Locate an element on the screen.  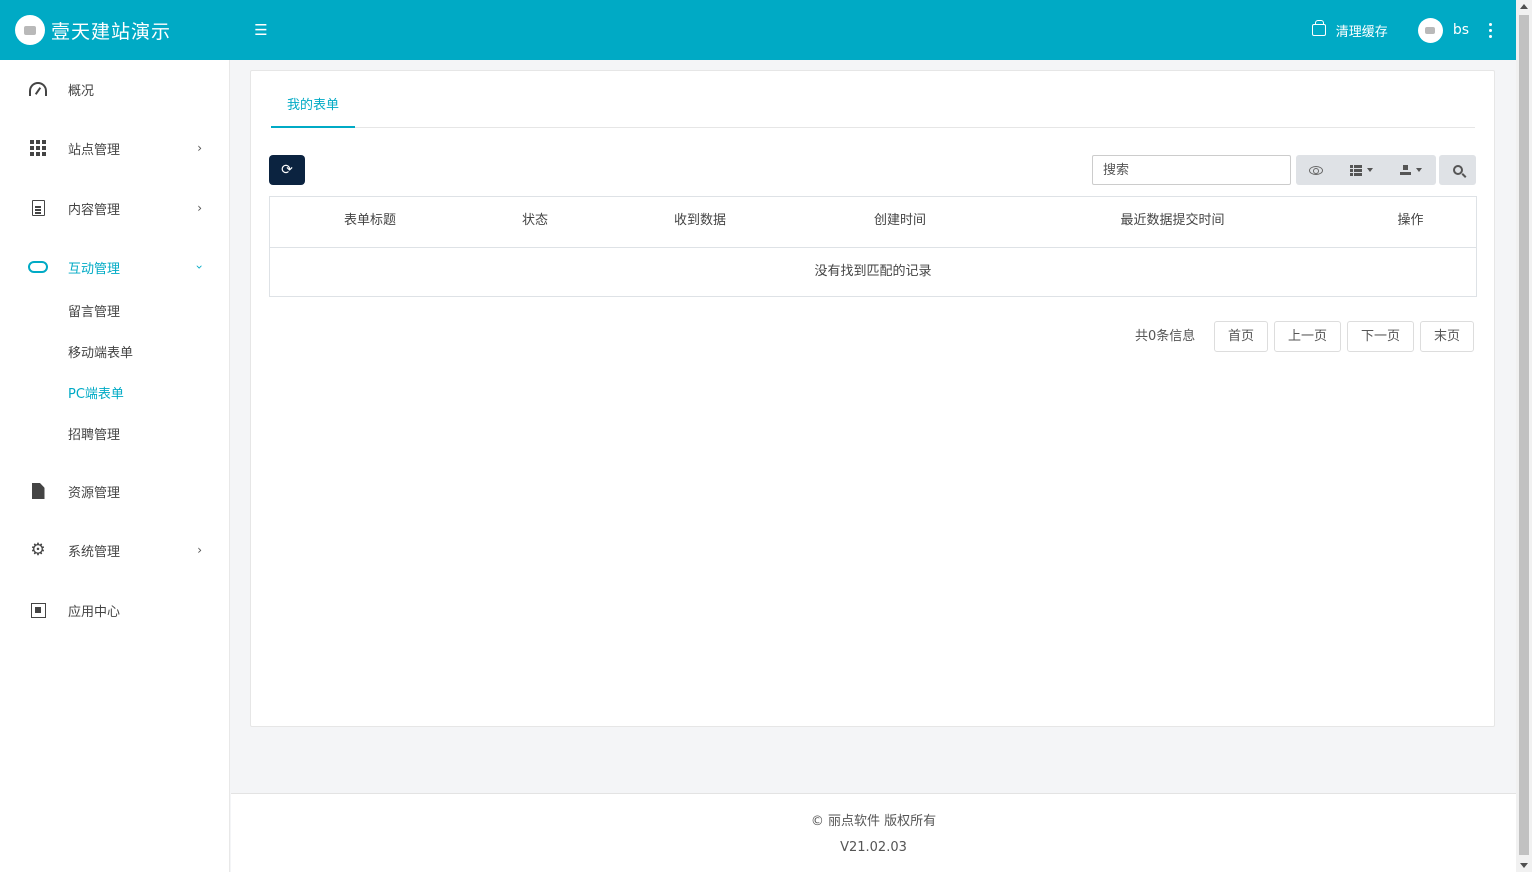
avatar is located at coordinates (1430, 30).